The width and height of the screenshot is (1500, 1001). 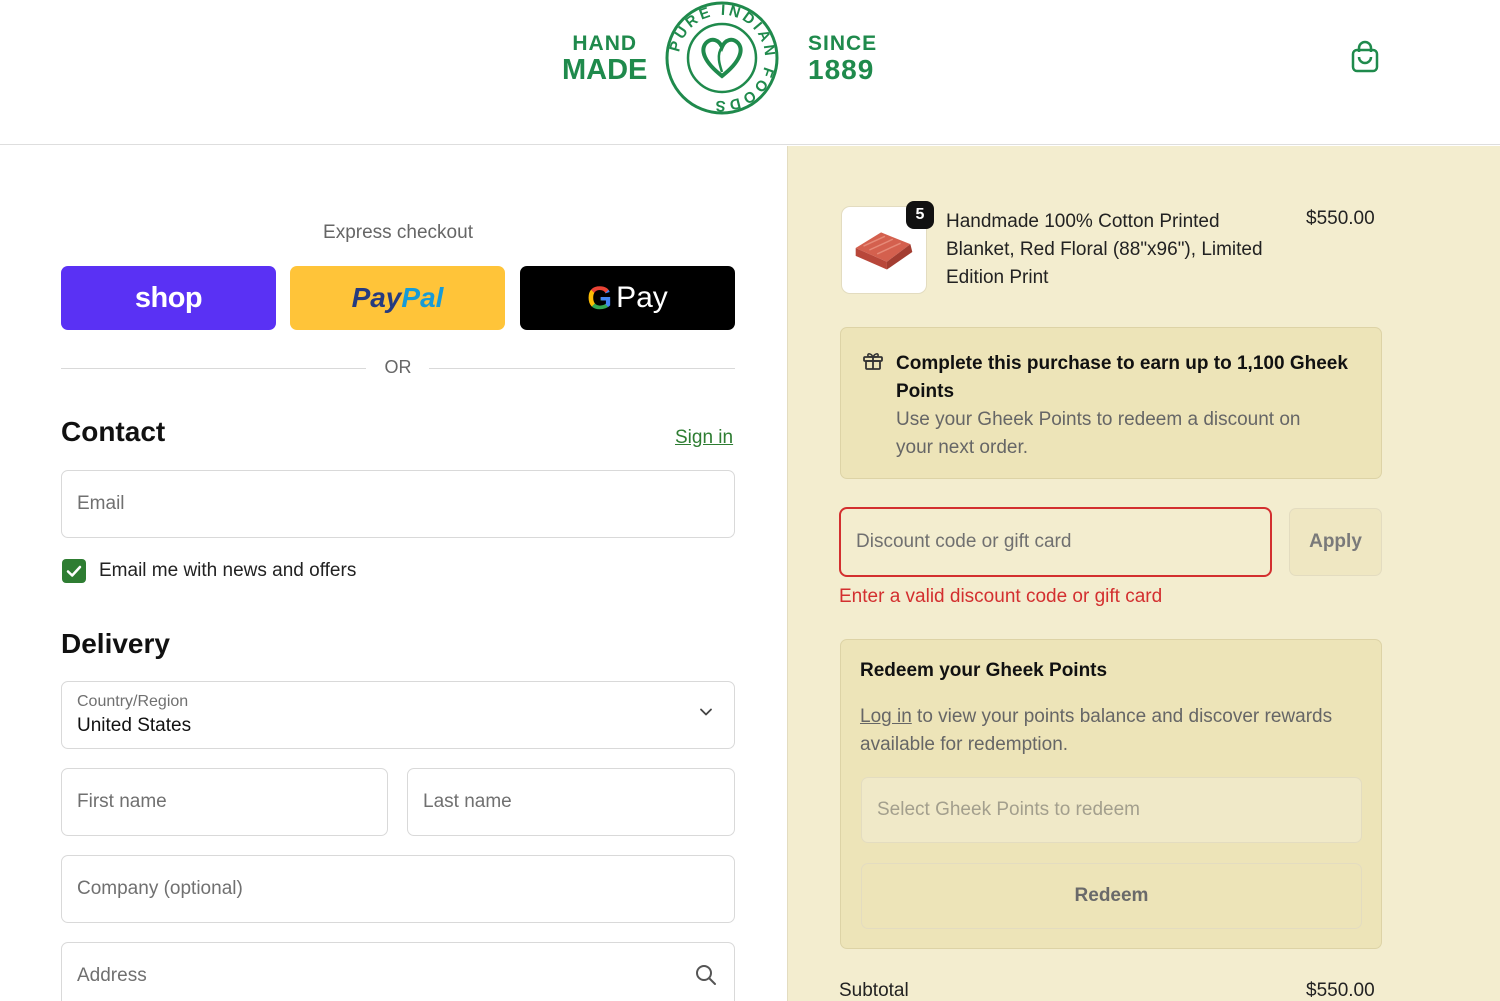 I want to click on redeem-title: Redeem your Gheek Points, so click(x=984, y=670).